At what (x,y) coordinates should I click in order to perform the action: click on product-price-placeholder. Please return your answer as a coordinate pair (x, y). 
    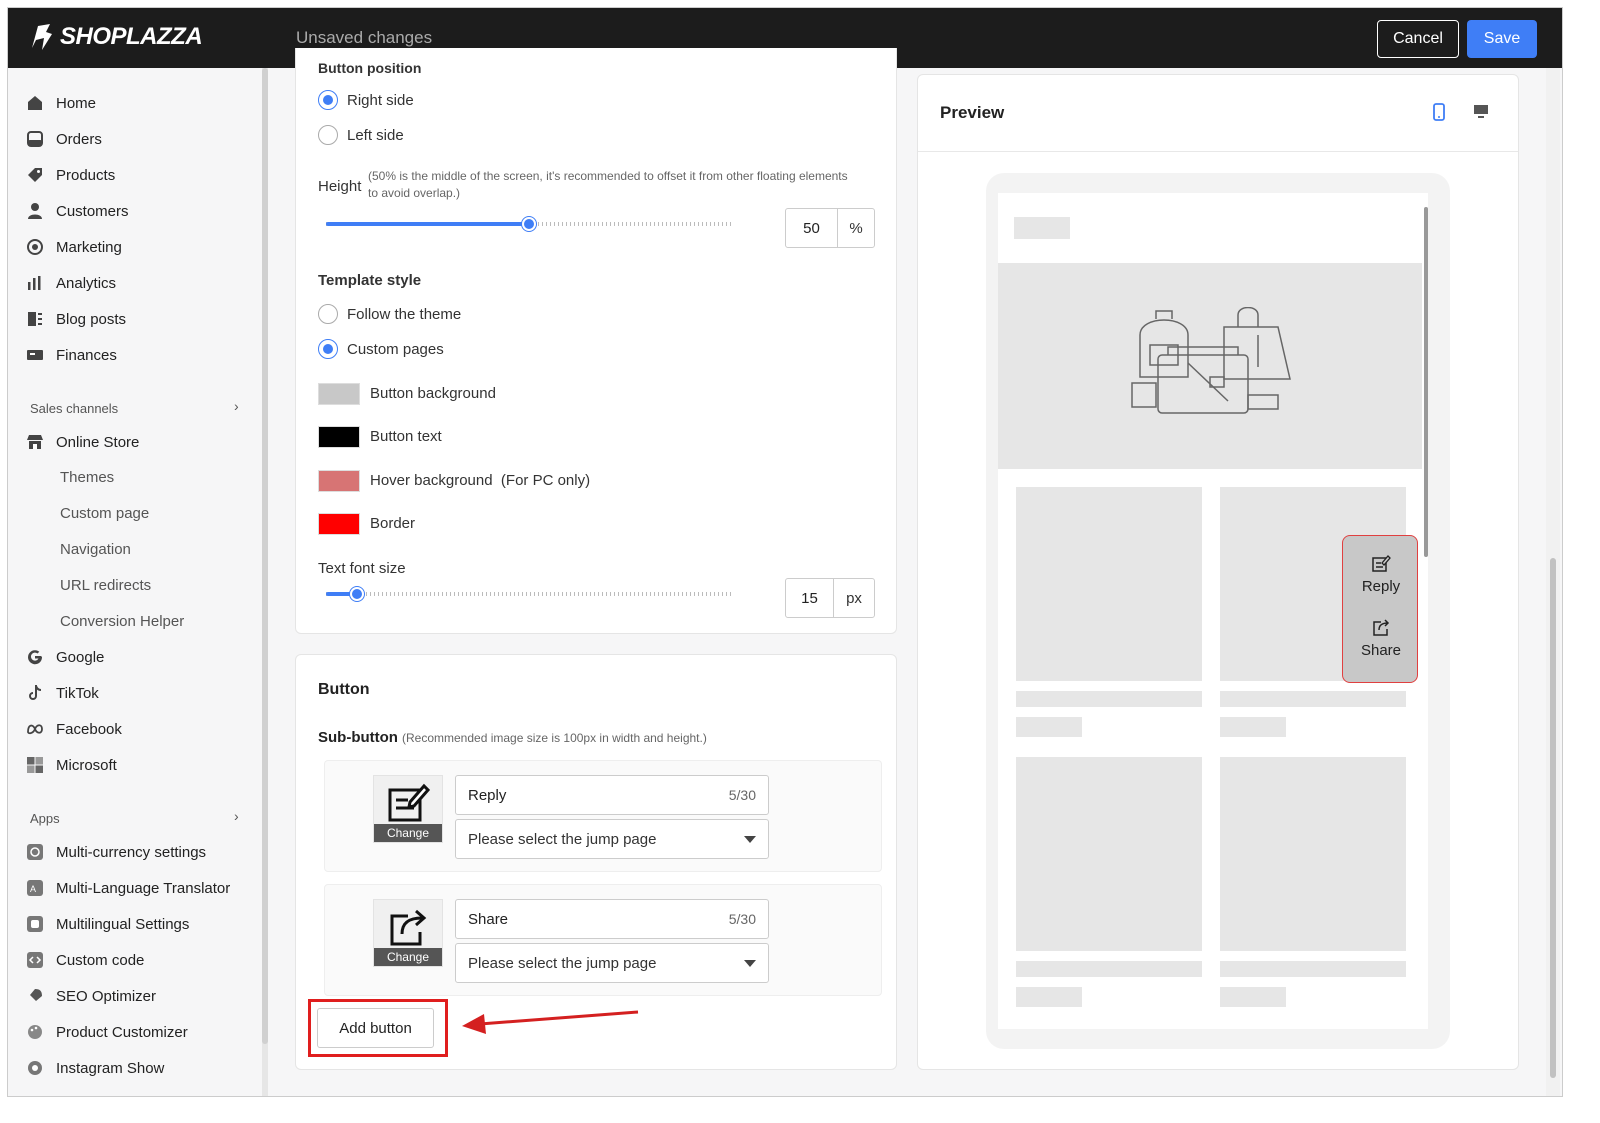
    Looking at the image, I should click on (1253, 727).